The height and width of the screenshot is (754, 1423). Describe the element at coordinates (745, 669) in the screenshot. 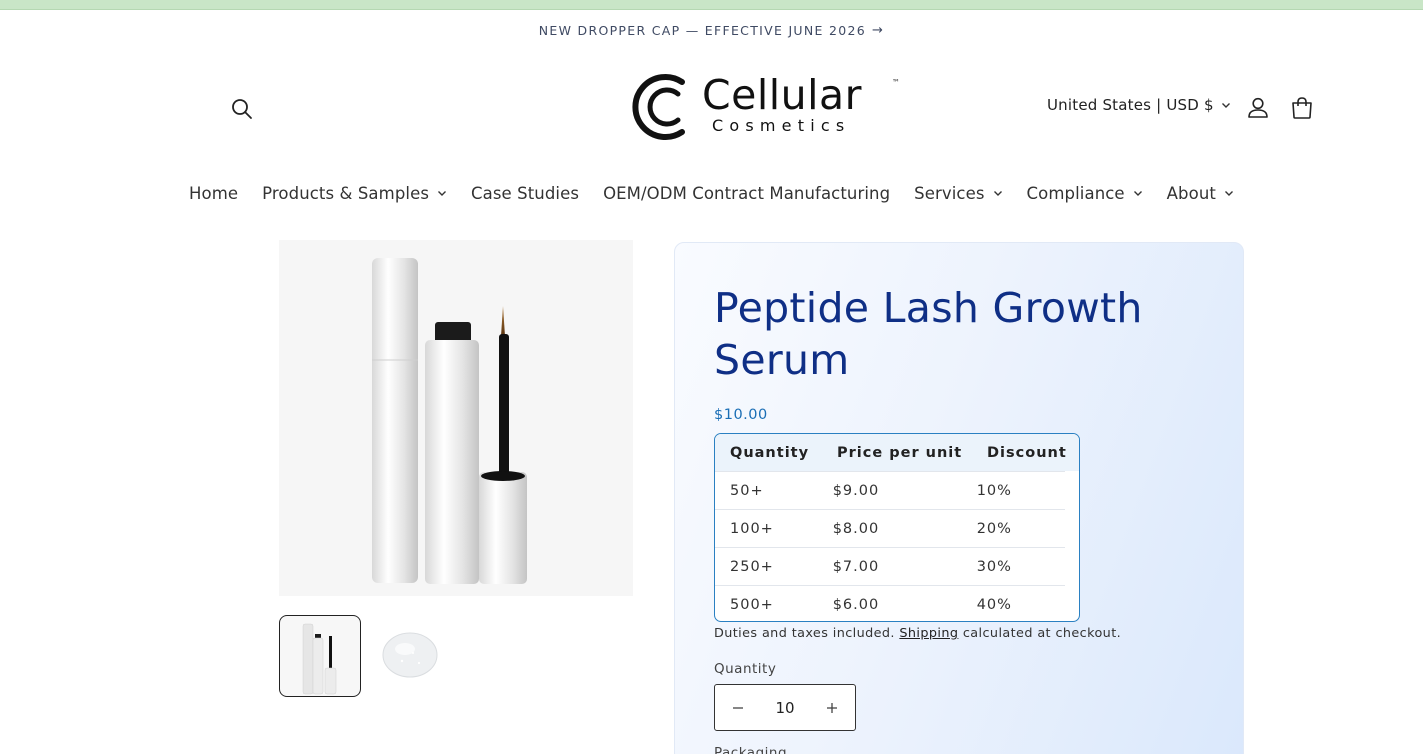

I see `quantity-label: Quantity` at that location.